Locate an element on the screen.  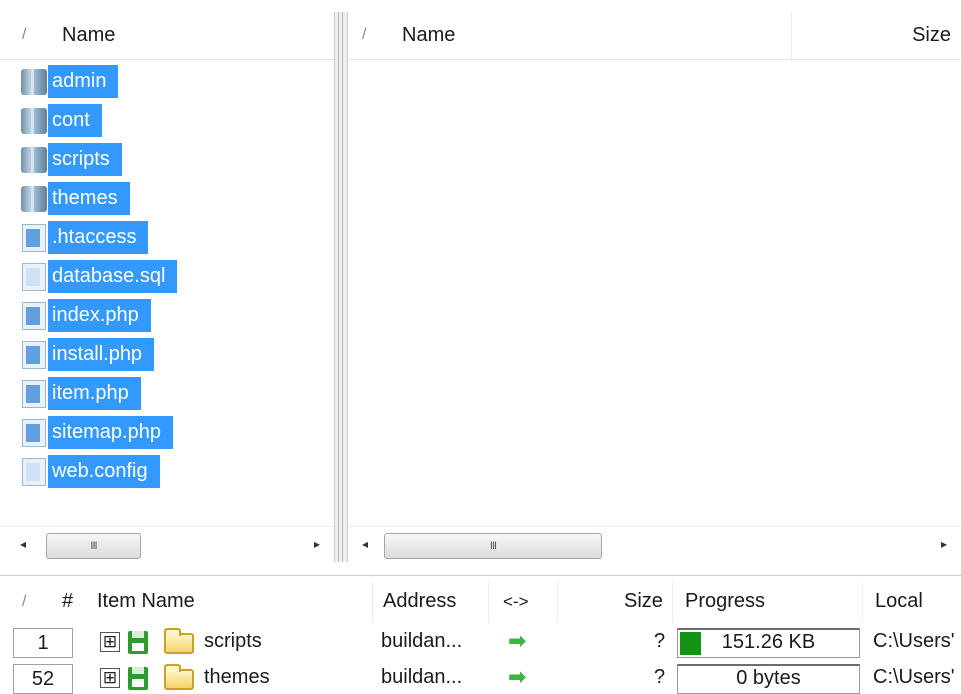
file-name: item.php is located at coordinates (94, 393).